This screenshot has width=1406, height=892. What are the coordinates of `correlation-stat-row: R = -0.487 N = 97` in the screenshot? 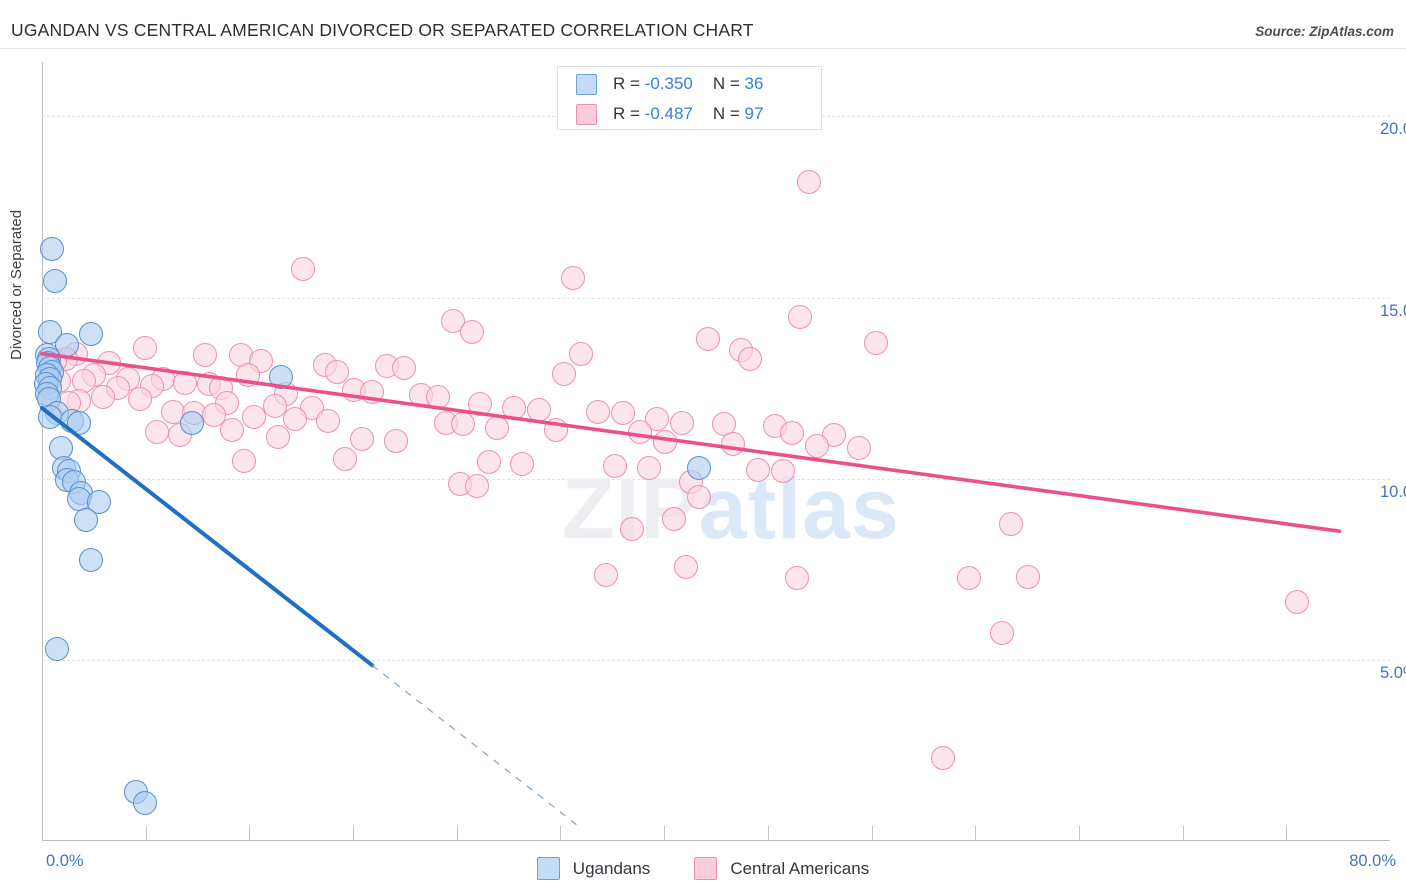 It's located at (660, 114).